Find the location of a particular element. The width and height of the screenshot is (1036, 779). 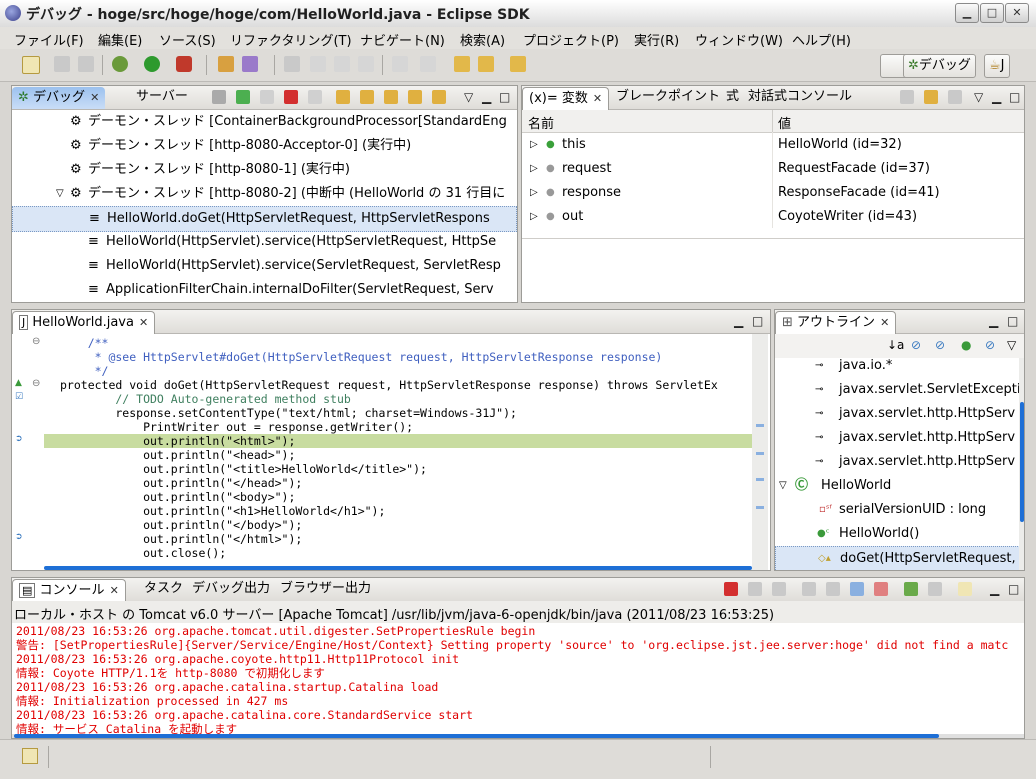

step-into-icon is located at coordinates (343, 97).